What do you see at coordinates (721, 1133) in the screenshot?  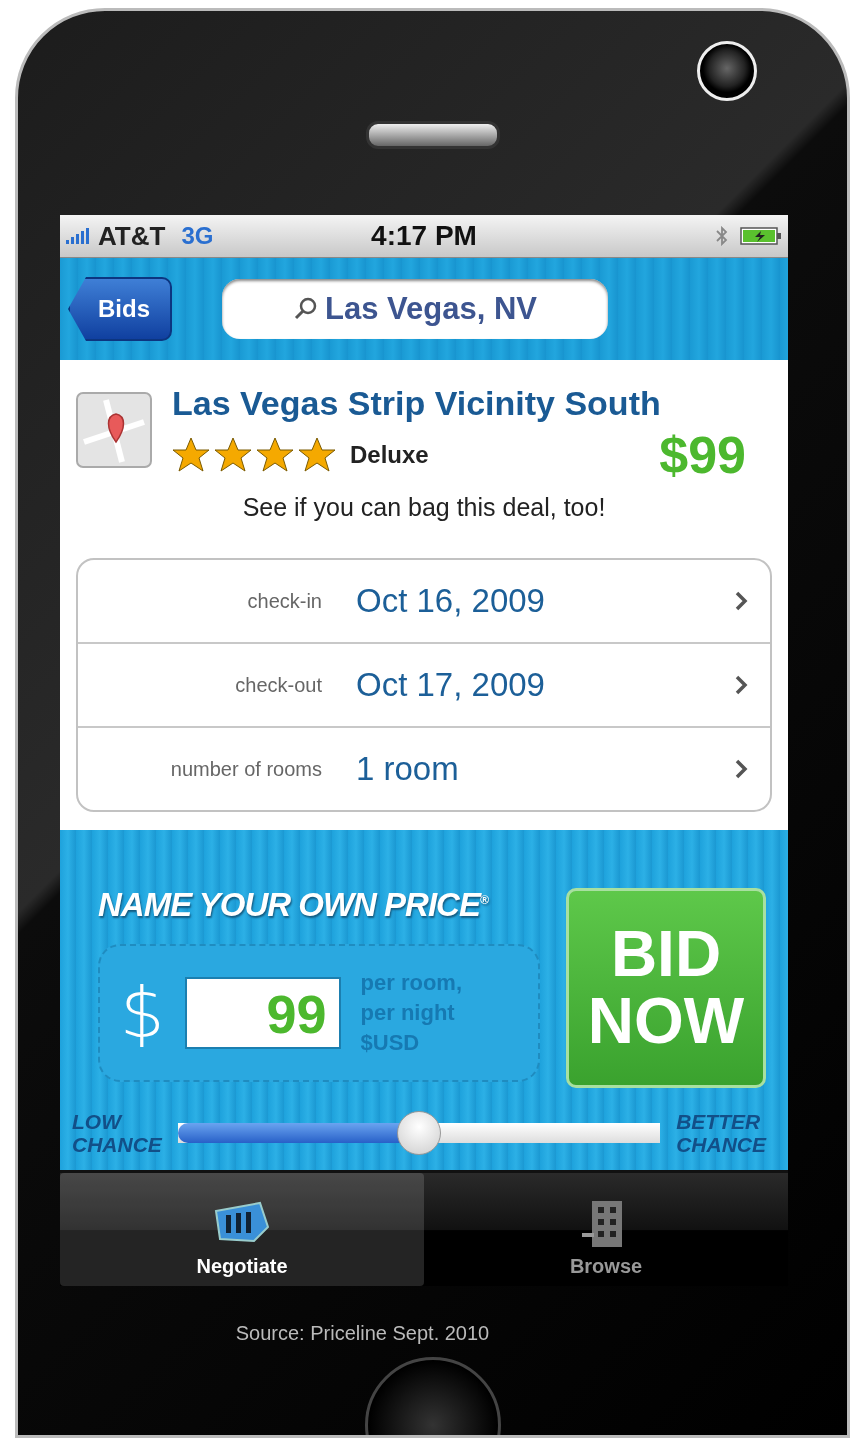 I see `better-chance-label: BETTER CHANCE` at bounding box center [721, 1133].